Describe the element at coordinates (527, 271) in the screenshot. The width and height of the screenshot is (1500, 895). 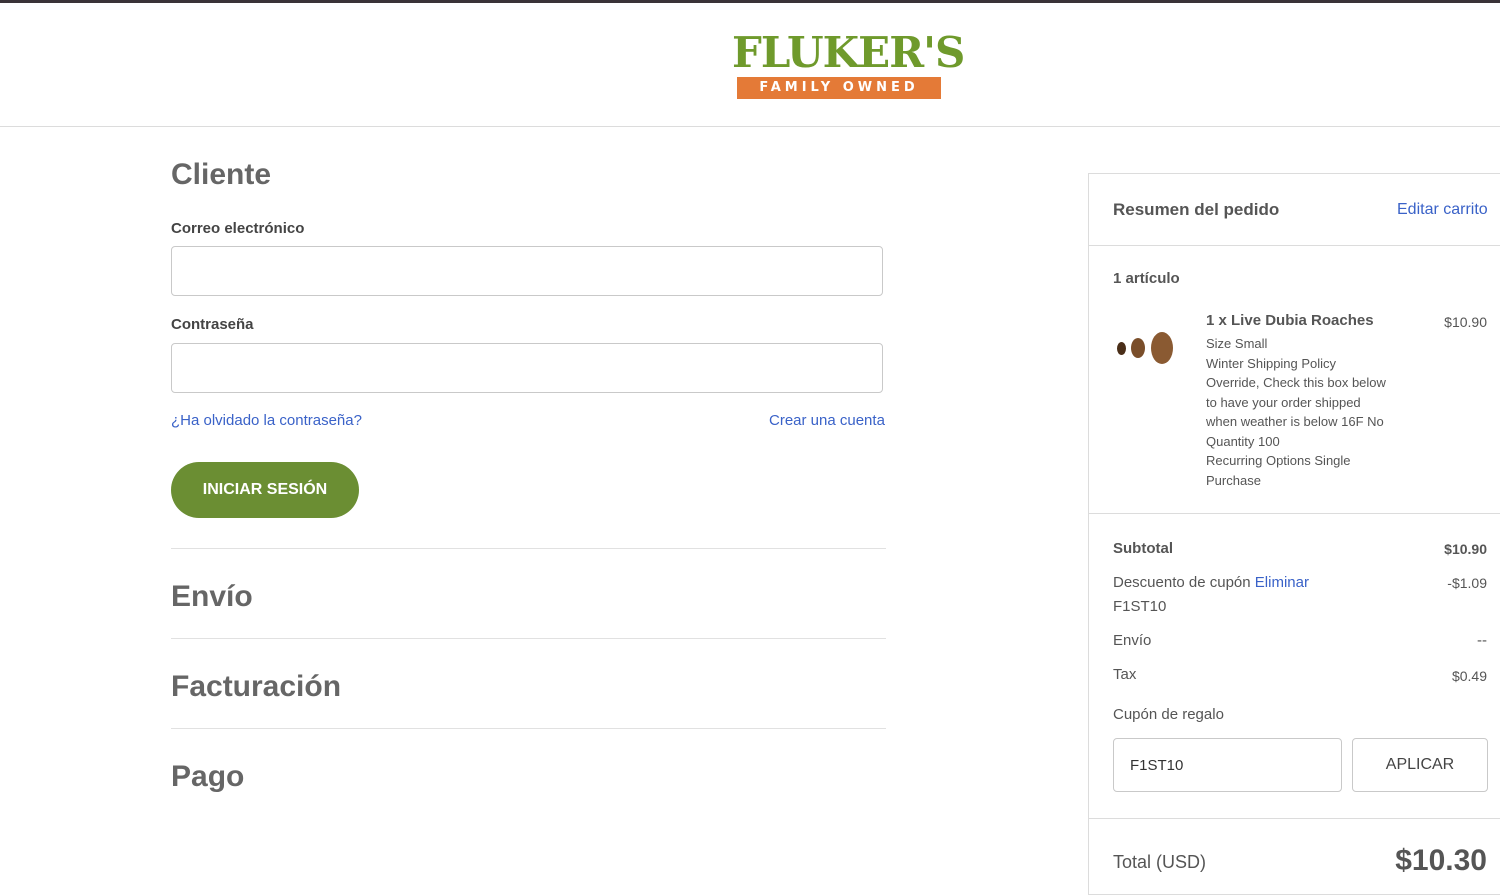
I see `email-field` at that location.